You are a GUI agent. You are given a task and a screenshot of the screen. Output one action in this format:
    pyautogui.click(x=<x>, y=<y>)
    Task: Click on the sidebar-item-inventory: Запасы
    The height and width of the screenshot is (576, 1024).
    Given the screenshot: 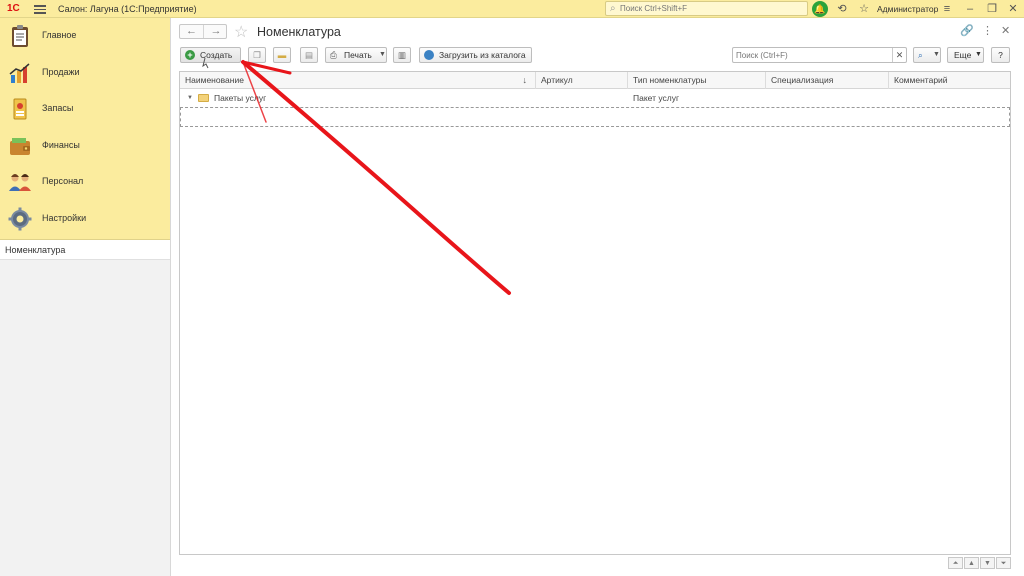 What is the action you would take?
    pyautogui.click(x=85, y=109)
    